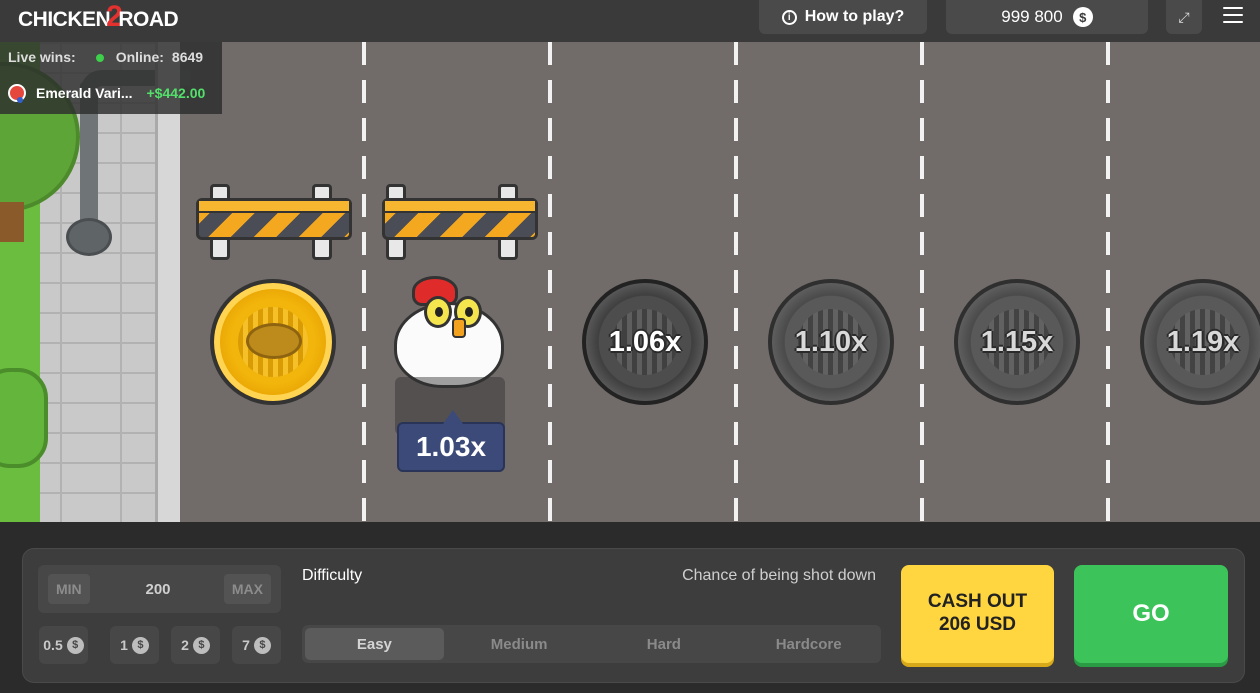 This screenshot has width=1260, height=693. I want to click on step-multiplier: 1.19x, so click(1203, 341).